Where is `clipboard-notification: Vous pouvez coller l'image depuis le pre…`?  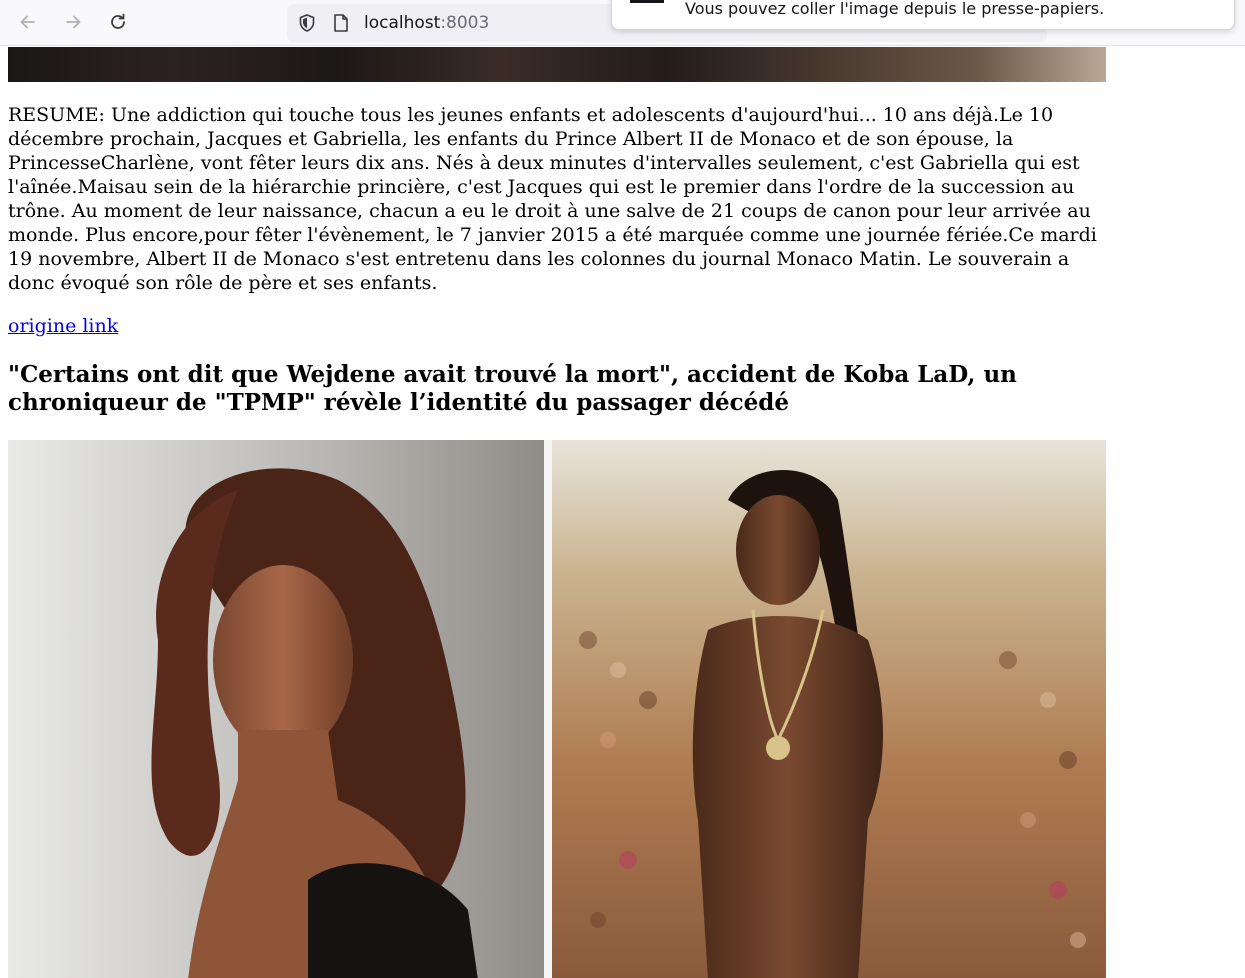
clipboard-notification: Vous pouvez coller l'image depuis le pre… is located at coordinates (923, 15).